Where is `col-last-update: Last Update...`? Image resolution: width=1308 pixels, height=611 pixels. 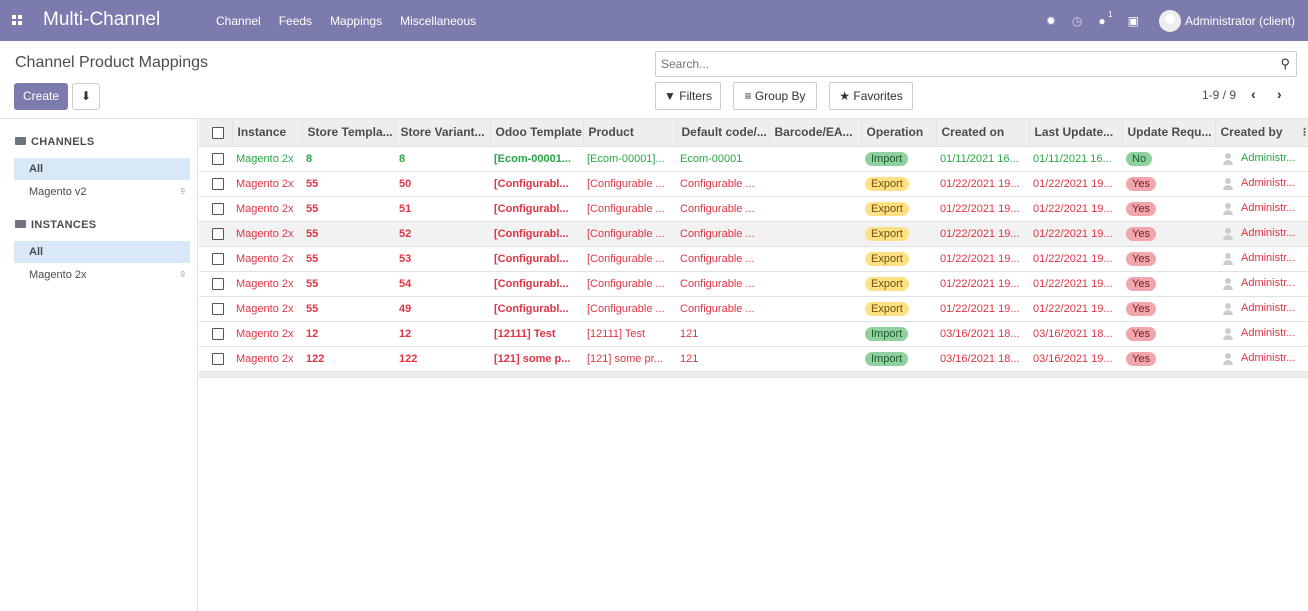 col-last-update: Last Update... is located at coordinates (1076, 133).